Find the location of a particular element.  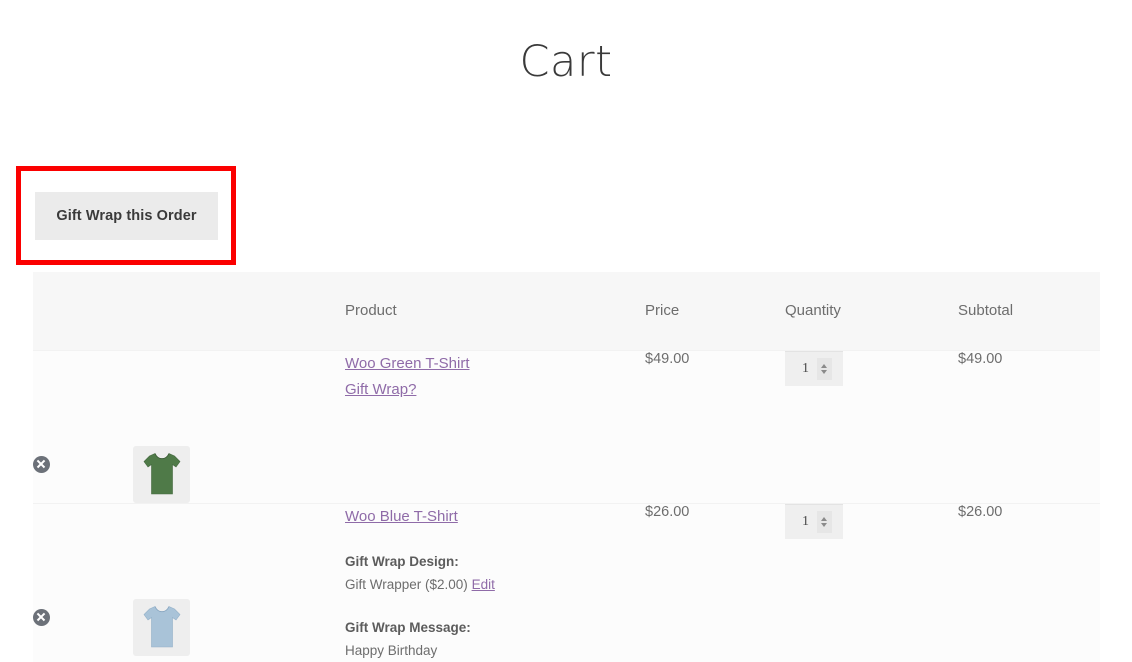

gift-wrap-message-label: Gift Wrap Message: is located at coordinates (408, 627).